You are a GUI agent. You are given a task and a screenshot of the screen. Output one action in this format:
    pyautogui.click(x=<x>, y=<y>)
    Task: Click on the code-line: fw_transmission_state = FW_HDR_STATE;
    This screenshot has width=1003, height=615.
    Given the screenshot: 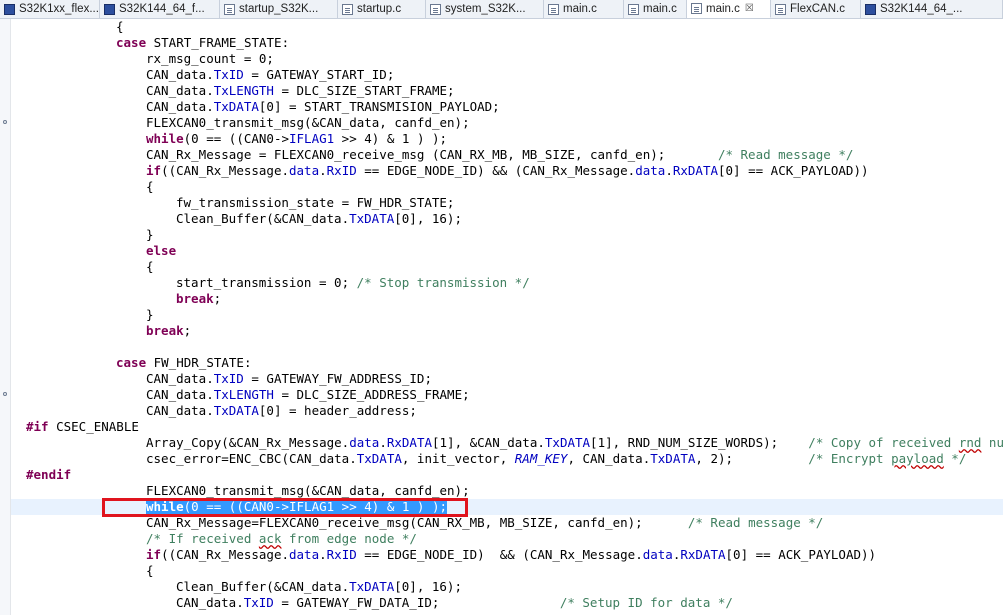 What is the action you would take?
    pyautogui.click(x=507, y=203)
    